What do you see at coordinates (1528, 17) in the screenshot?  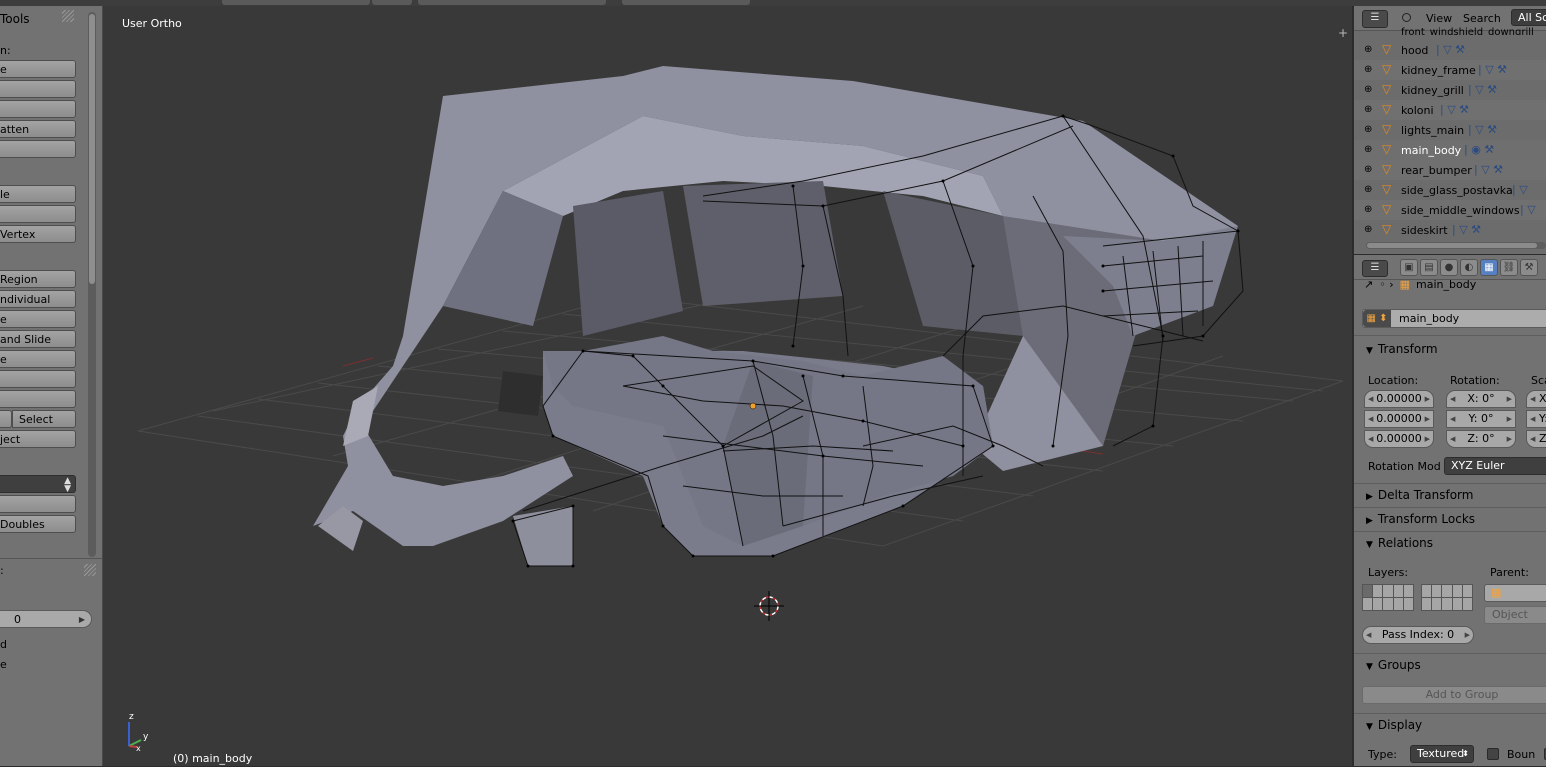 I see `scene-filter-dropdown: All Sc` at bounding box center [1528, 17].